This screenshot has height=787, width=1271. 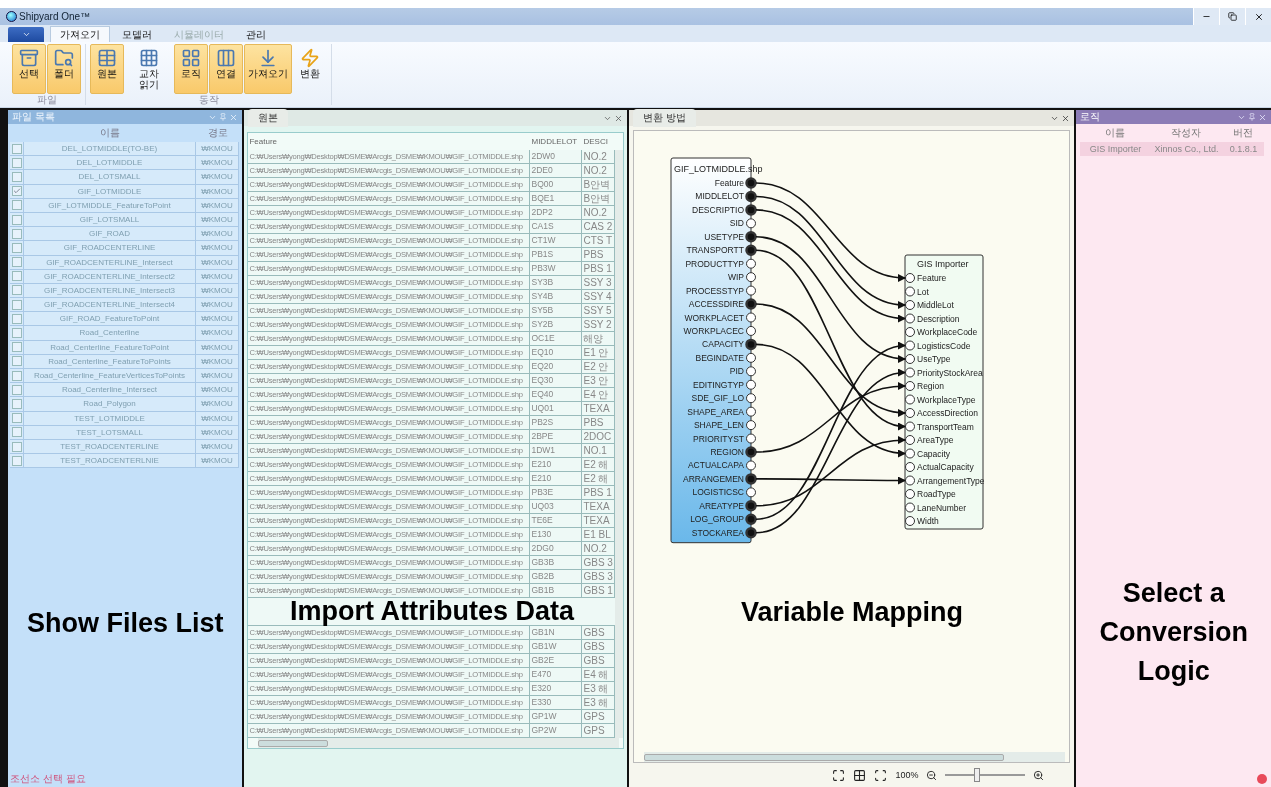 What do you see at coordinates (556, 479) in the screenshot?
I see `table-cell: E210` at bounding box center [556, 479].